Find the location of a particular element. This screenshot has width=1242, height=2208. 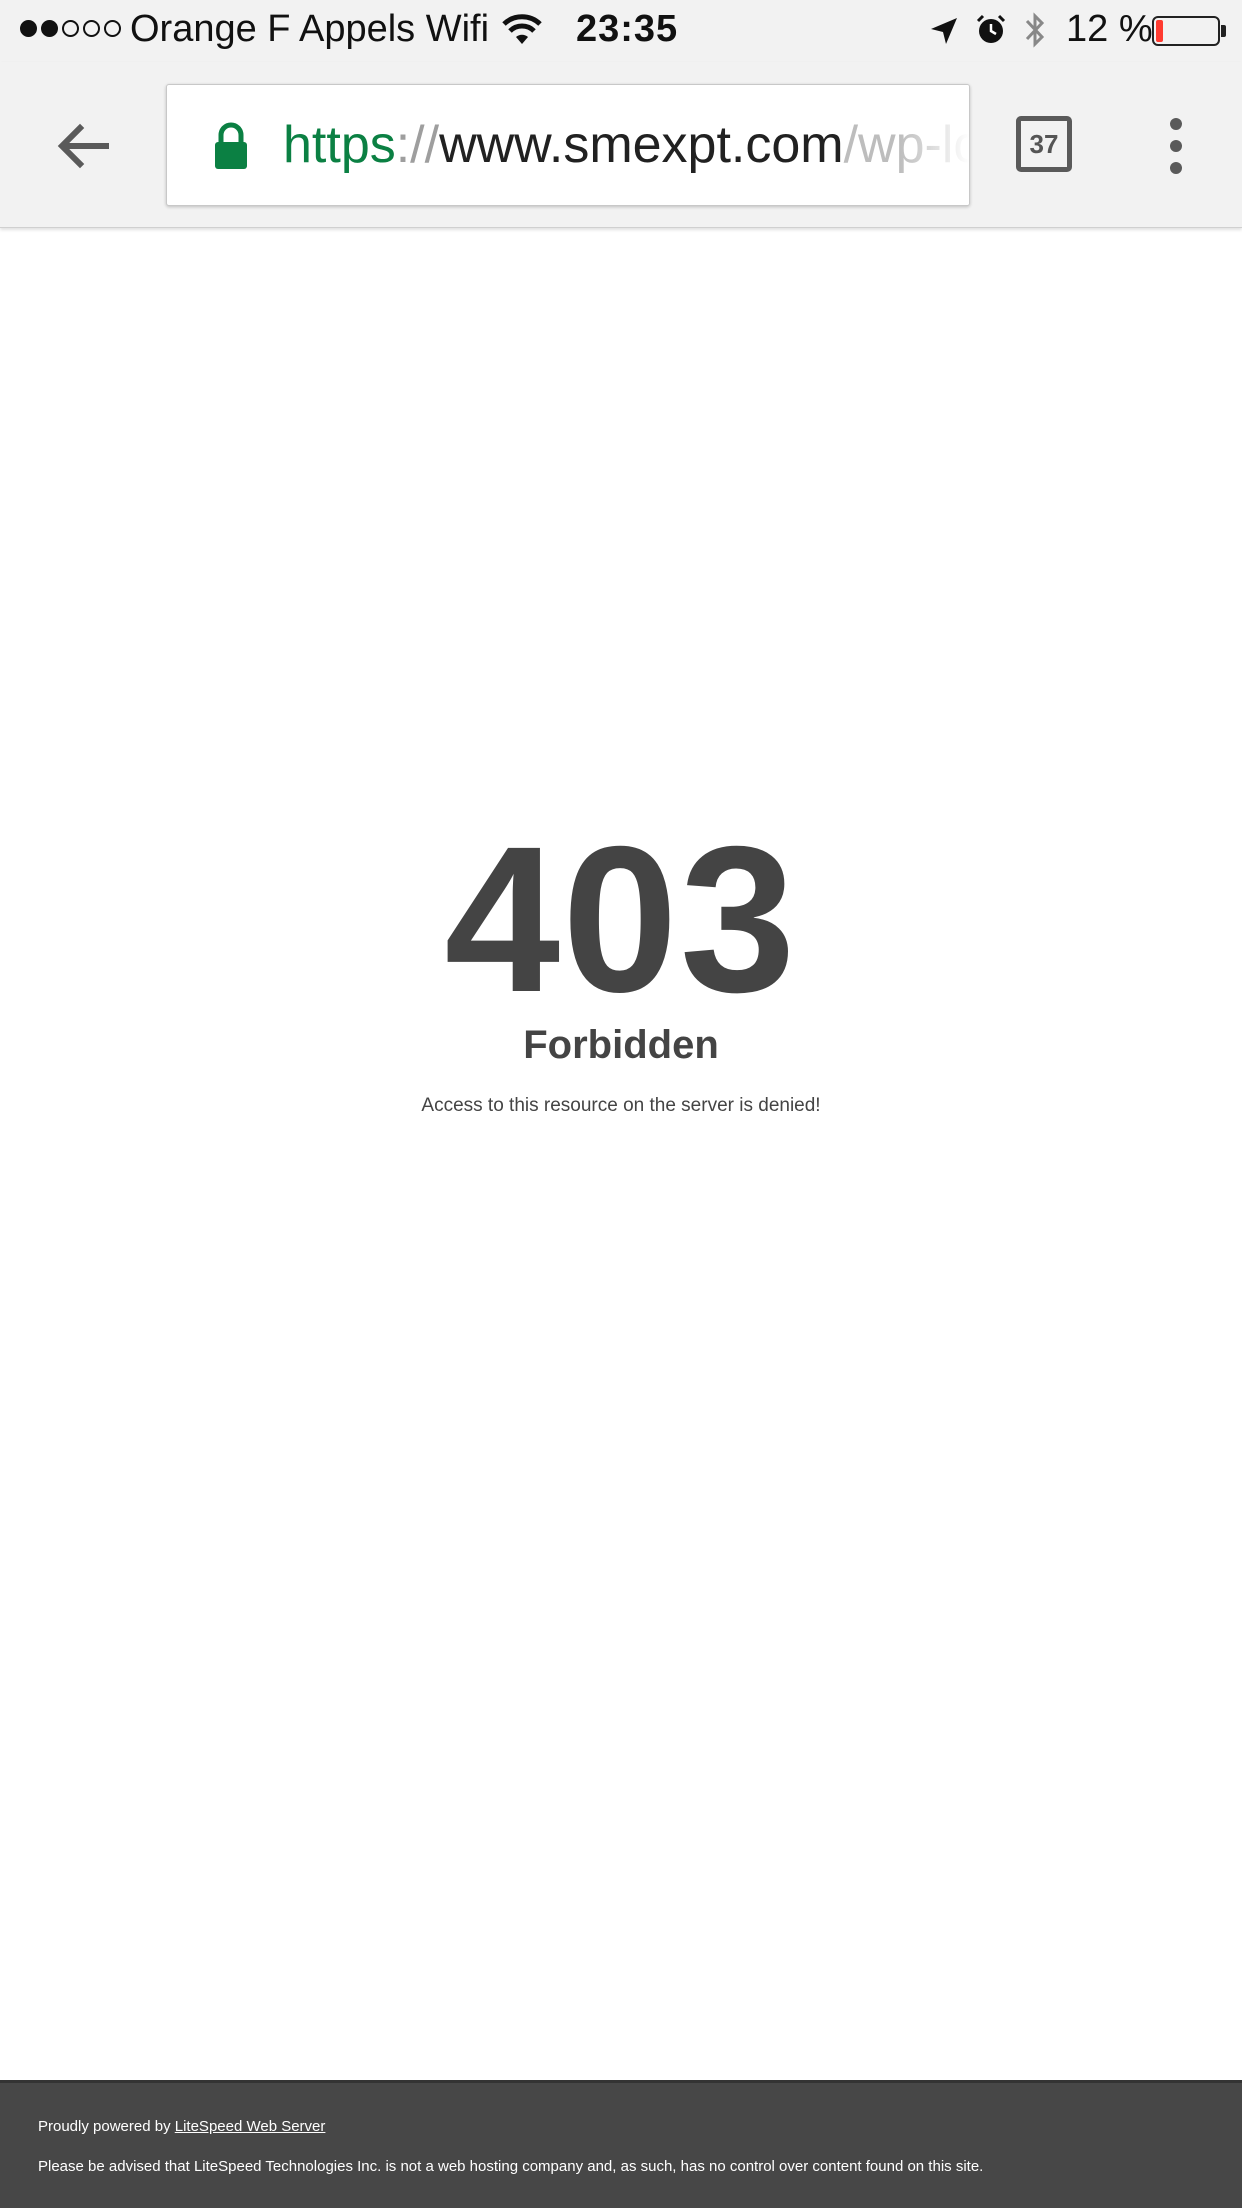

overflow-menu-icon is located at coordinates (1176, 146).